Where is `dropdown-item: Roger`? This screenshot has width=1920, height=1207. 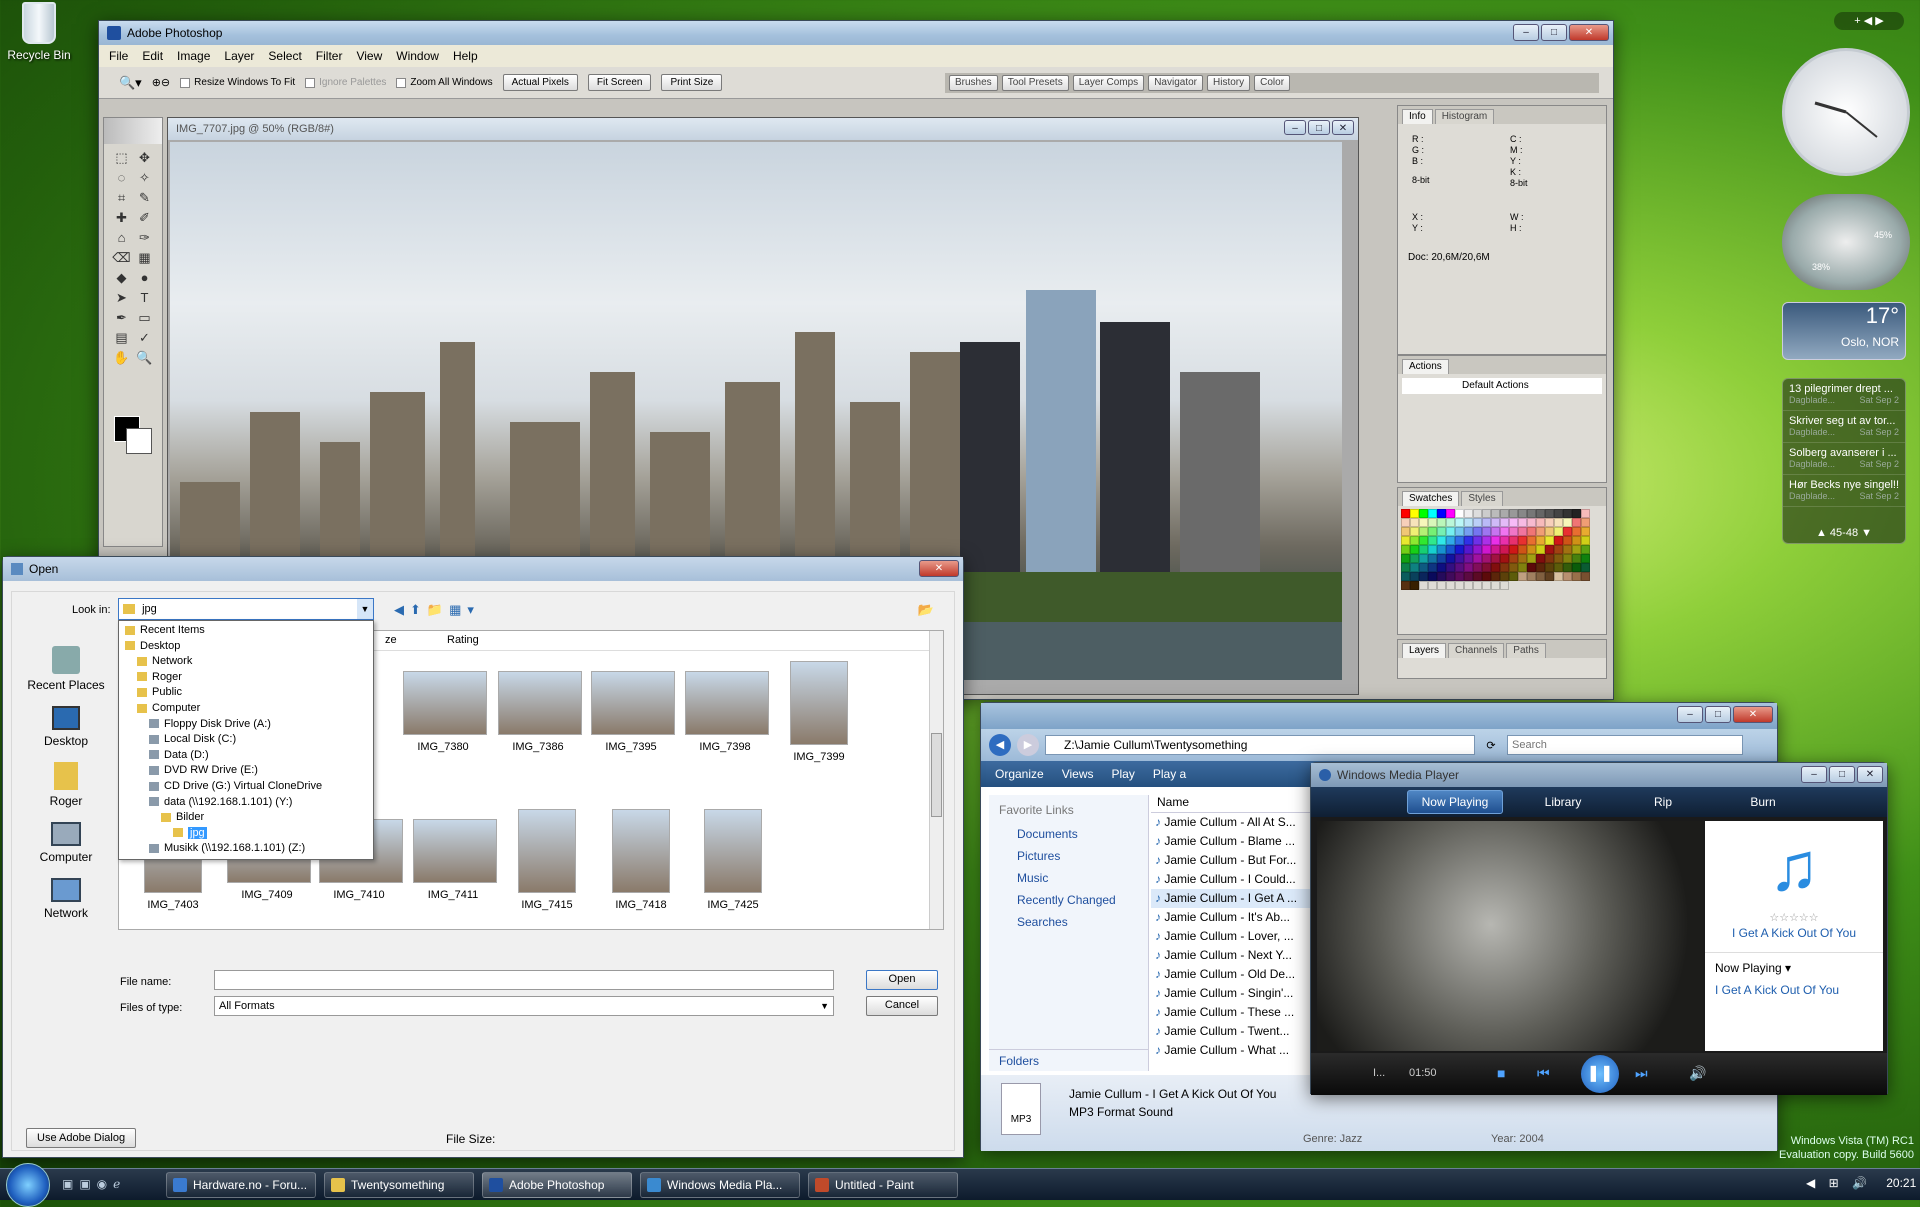 dropdown-item: Roger is located at coordinates (246, 678).